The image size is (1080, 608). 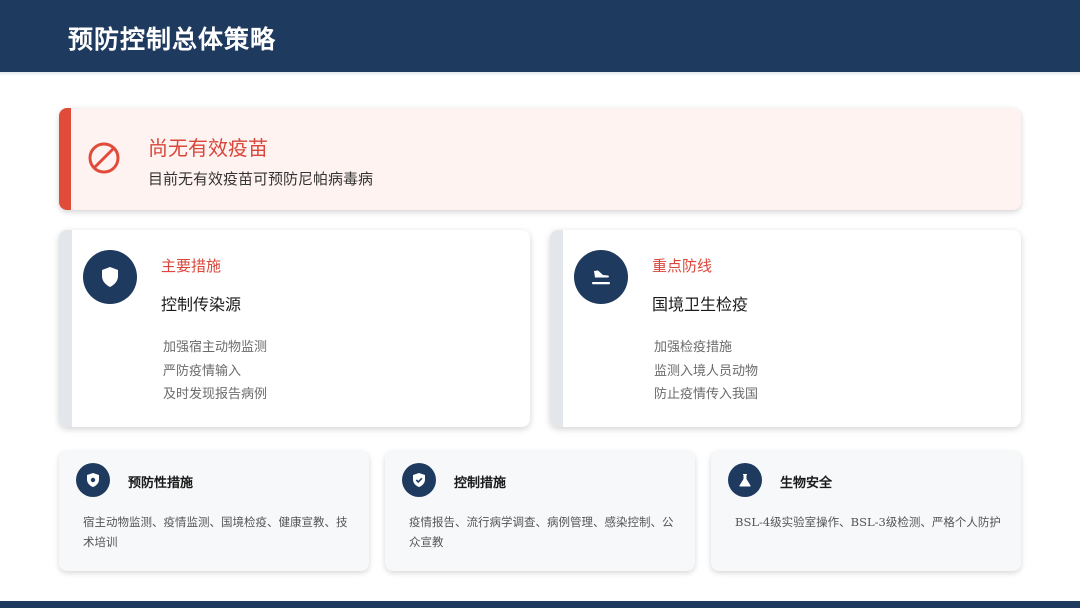 What do you see at coordinates (215, 394) in the screenshot?
I see `list-item: 及时发现报告病例` at bounding box center [215, 394].